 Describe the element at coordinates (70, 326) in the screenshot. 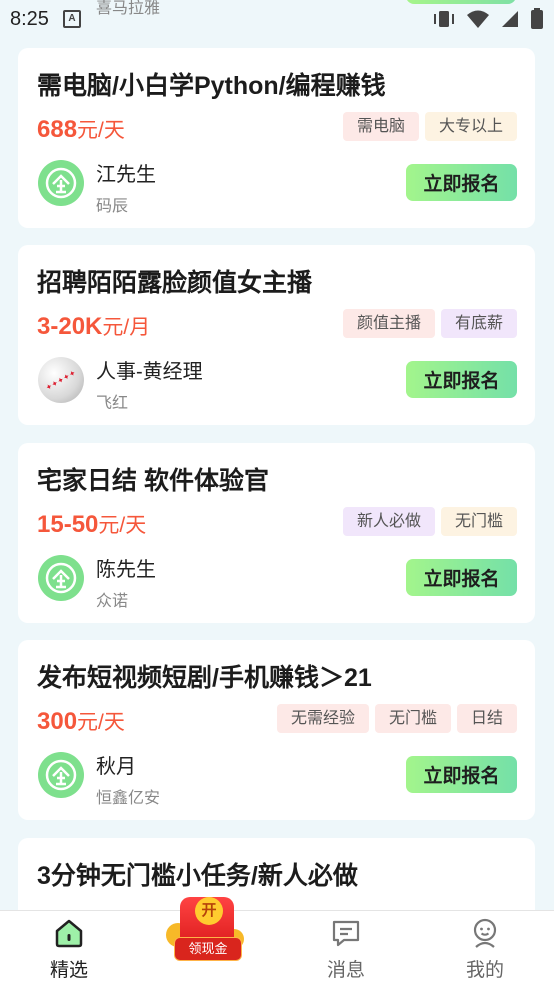

I see `salary-amount: 3-20K` at that location.